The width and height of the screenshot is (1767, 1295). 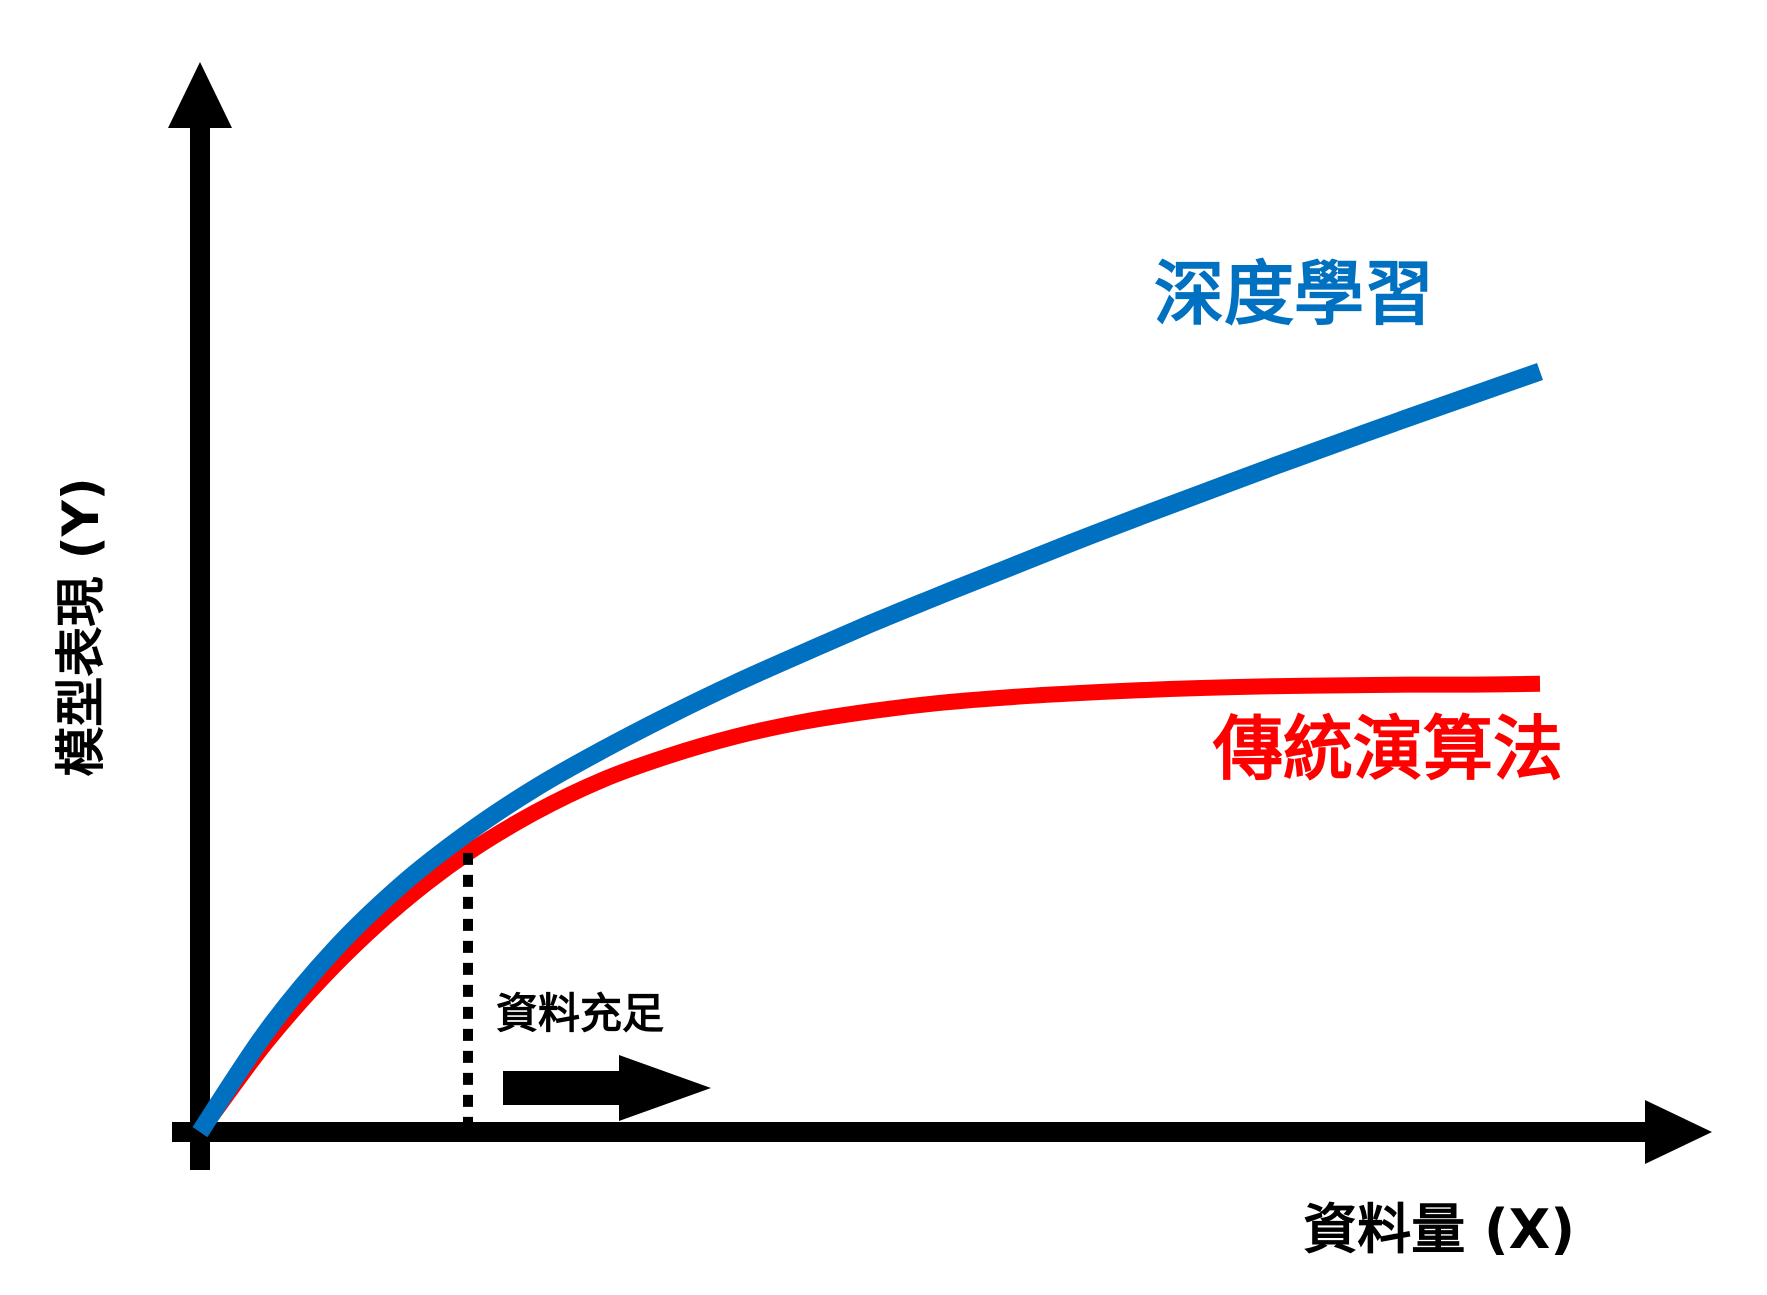 What do you see at coordinates (81, 626) in the screenshot?
I see `y-axis-label: 模型表現 (Y)` at bounding box center [81, 626].